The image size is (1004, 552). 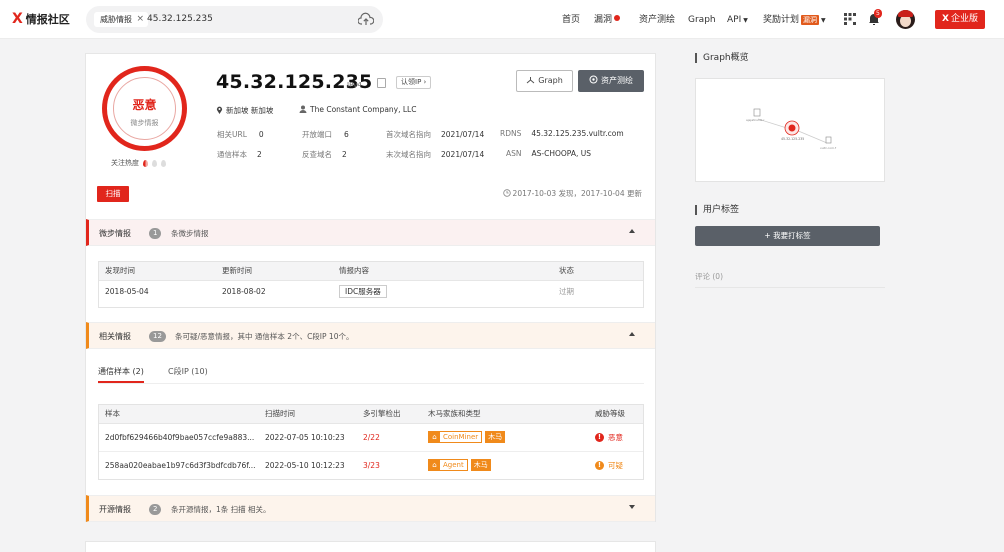 I want to click on table-header-row: 样本 扫描时间 多引擎检出 木马家族和类型 威胁等级, so click(x=371, y=414).